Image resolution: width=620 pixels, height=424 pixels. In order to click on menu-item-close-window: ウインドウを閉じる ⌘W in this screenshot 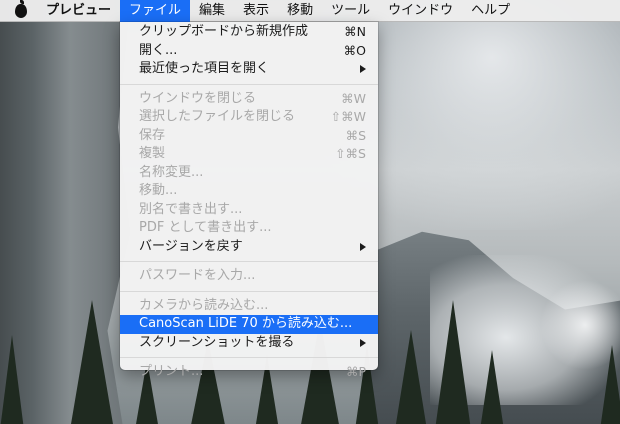, I will do `click(249, 99)`.